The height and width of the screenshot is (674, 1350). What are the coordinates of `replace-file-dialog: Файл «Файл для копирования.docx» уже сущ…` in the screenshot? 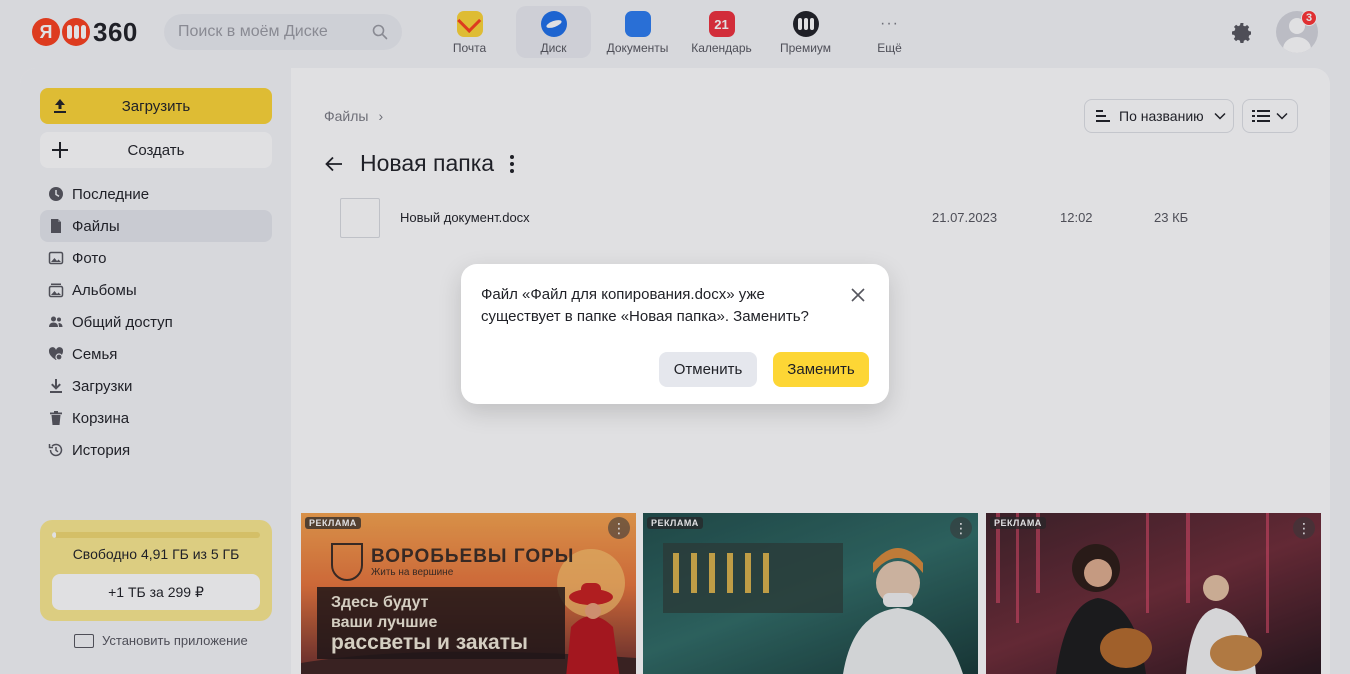 It's located at (675, 334).